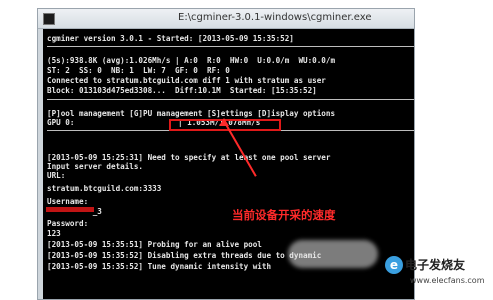  I want to click on mining-speed-annotation: 当前设备开采的速度, so click(284, 215).